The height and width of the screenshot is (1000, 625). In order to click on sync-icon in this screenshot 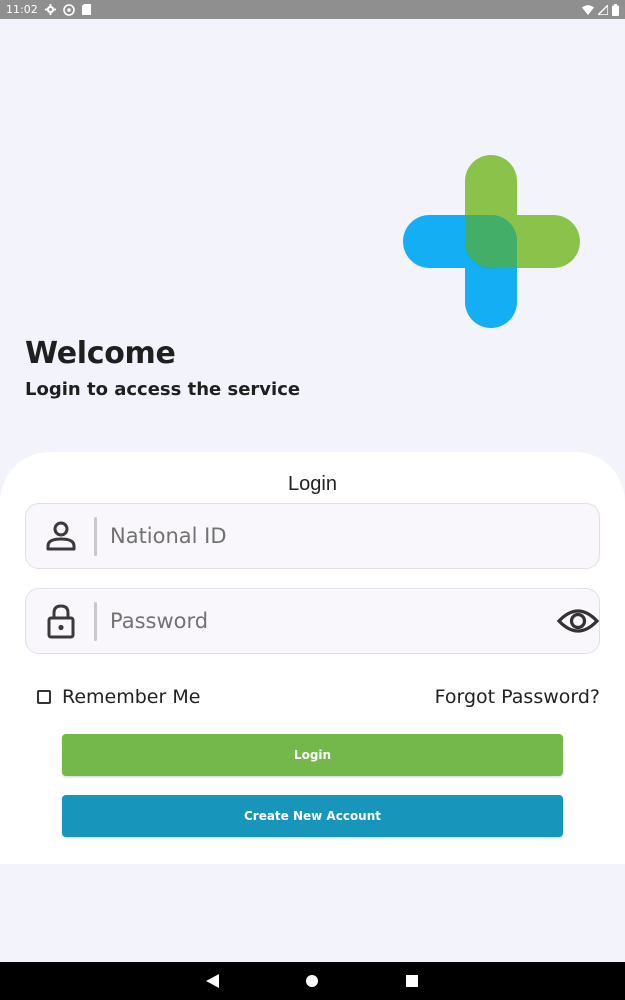, I will do `click(68, 9)`.